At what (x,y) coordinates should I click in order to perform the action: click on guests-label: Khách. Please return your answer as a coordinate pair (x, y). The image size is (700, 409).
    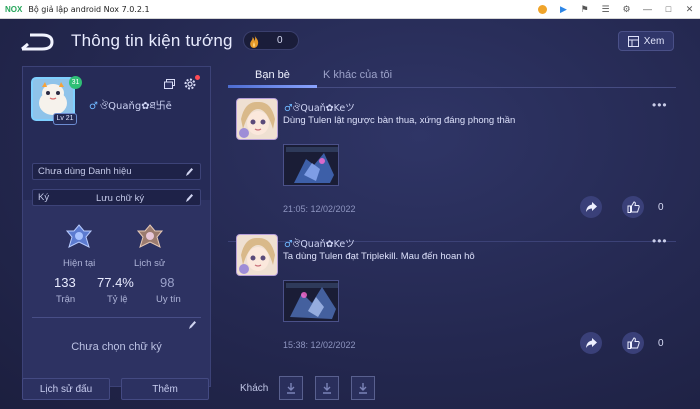
    Looking at the image, I should click on (254, 388).